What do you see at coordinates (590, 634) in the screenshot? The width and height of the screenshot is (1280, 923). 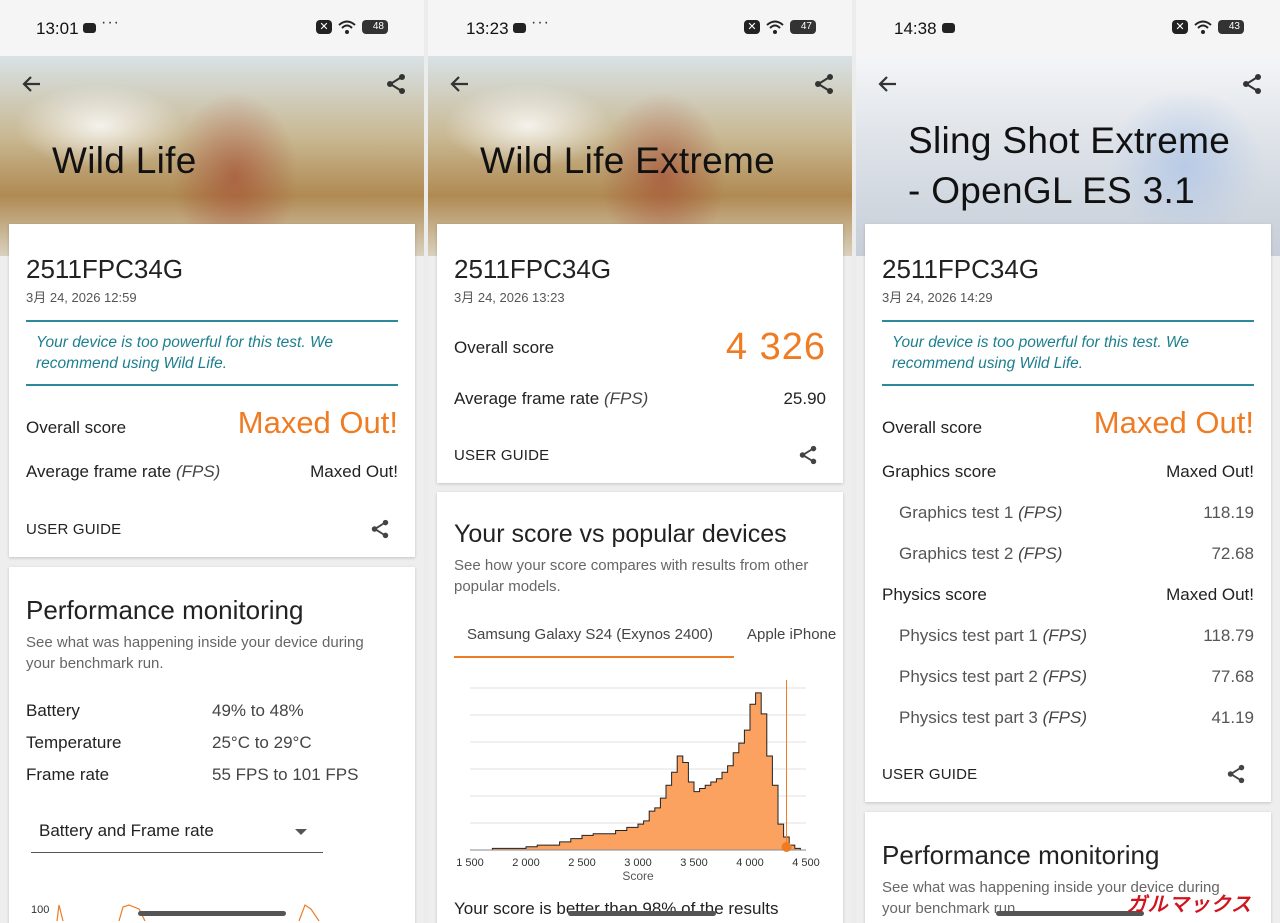 I see `tab-samsung-galaxy-s24: Samsung Galaxy S24 (Exynos 2400)` at bounding box center [590, 634].